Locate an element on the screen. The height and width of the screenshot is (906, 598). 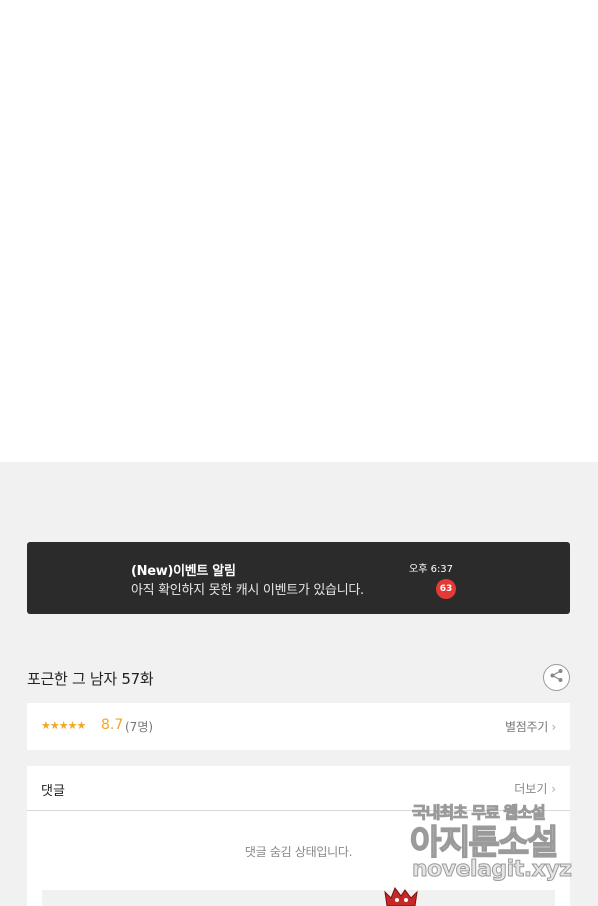
comment-label: 댓글 is located at coordinates (53, 791).